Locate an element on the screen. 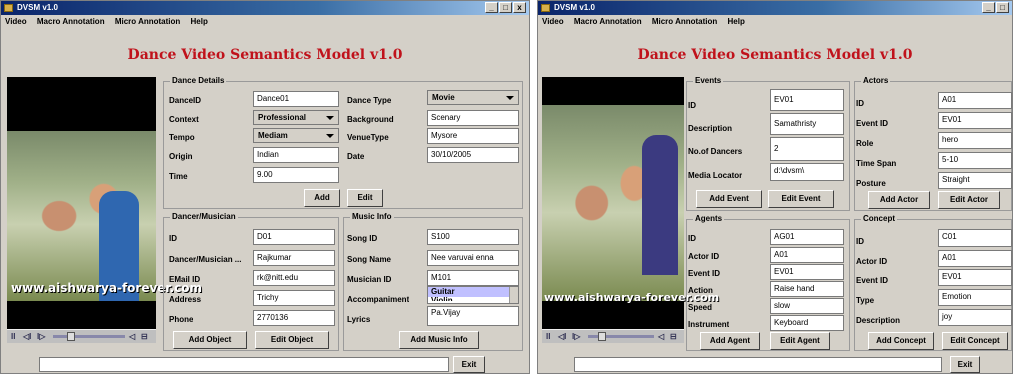 The height and width of the screenshot is (374, 1013). add-concept-button: Add Concept is located at coordinates (901, 341).